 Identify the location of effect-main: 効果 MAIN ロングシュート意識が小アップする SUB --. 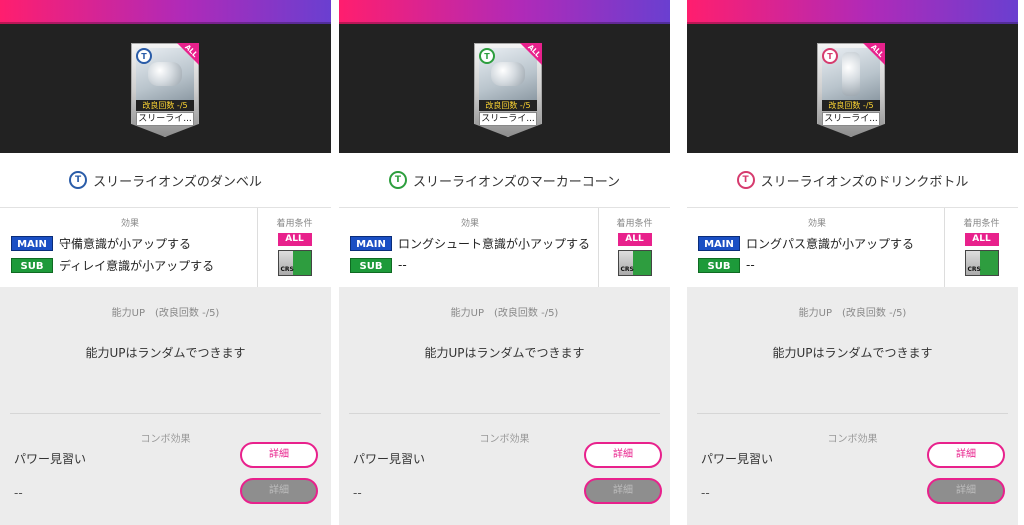
(468, 248).